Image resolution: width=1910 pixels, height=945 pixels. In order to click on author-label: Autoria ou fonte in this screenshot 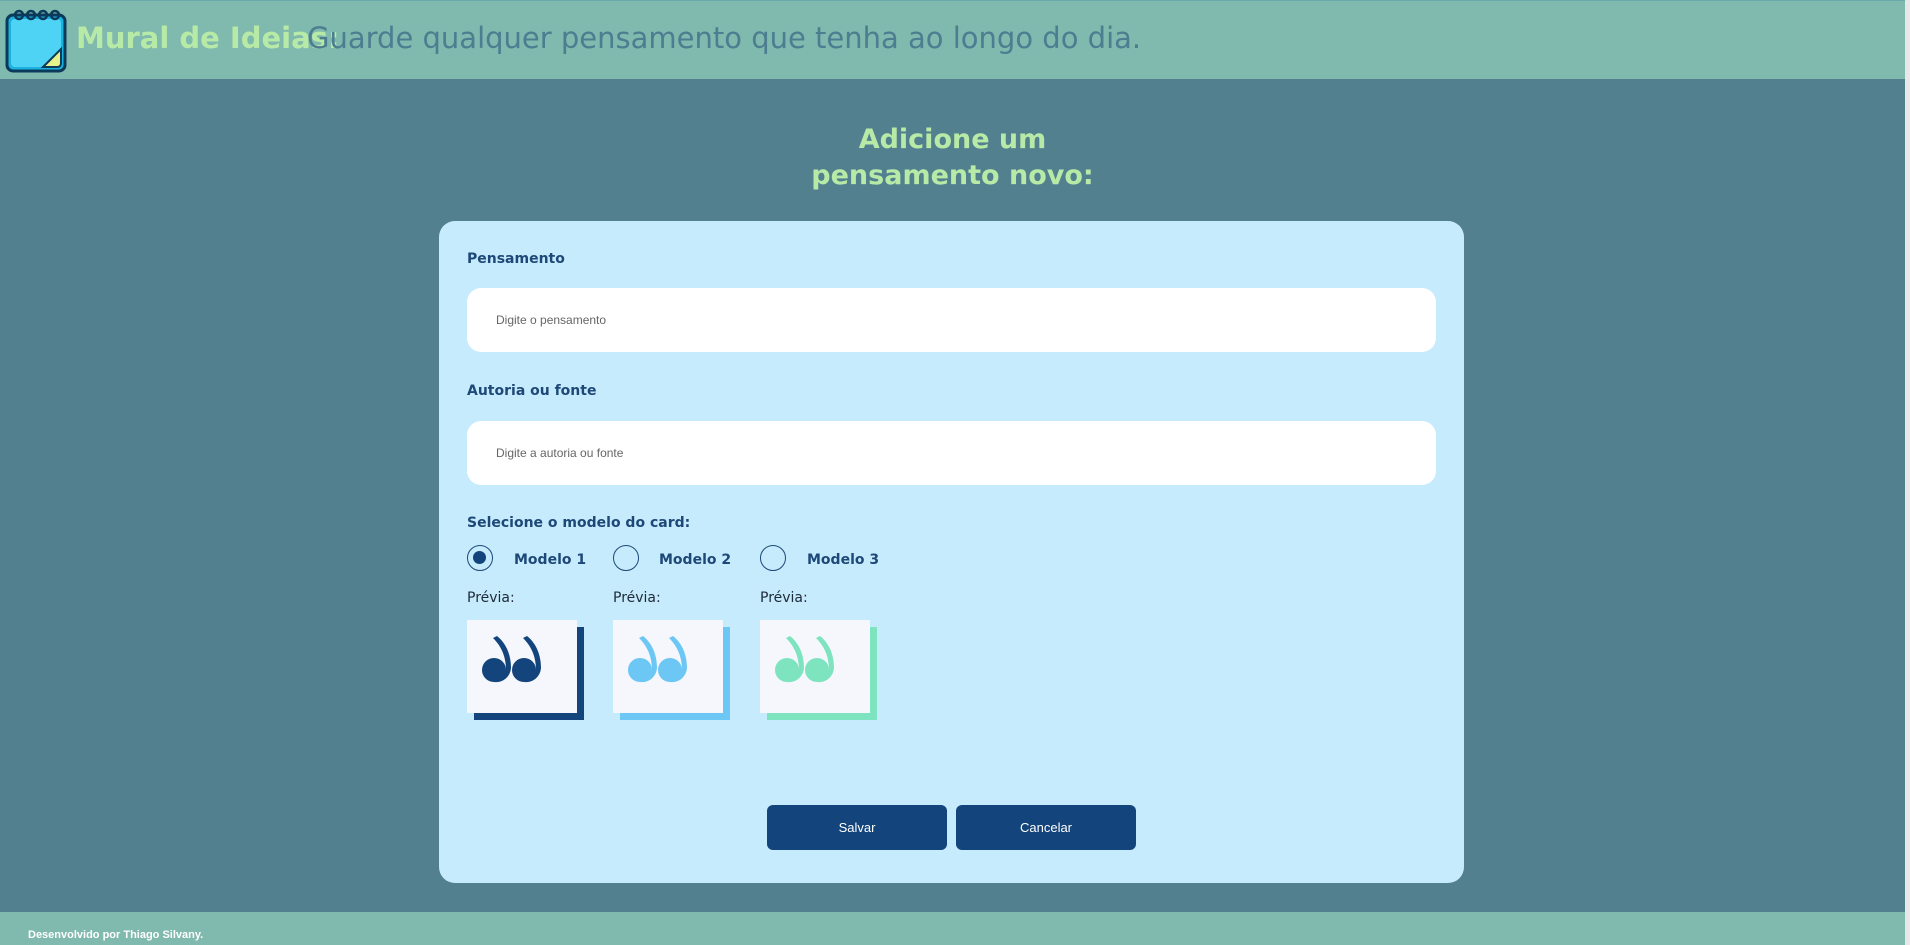, I will do `click(532, 391)`.